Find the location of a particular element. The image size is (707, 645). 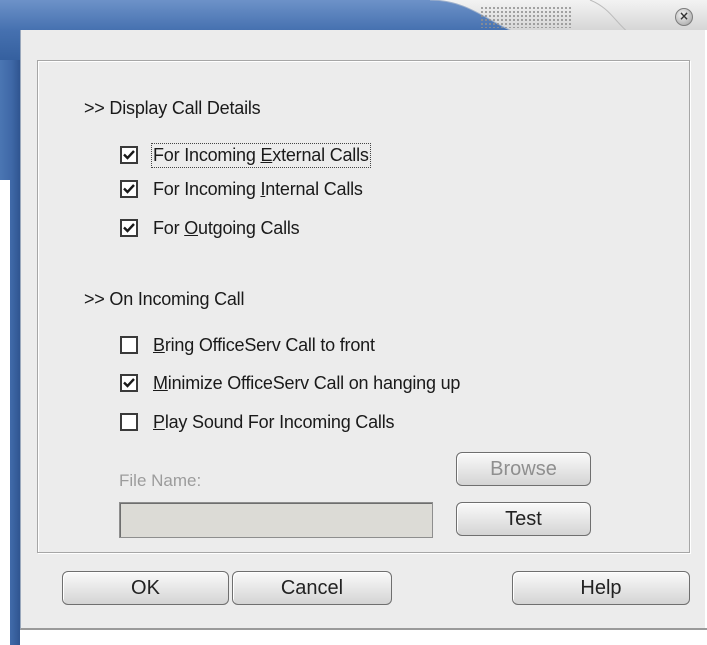

outgoing-calls-checkbox is located at coordinates (129, 228).